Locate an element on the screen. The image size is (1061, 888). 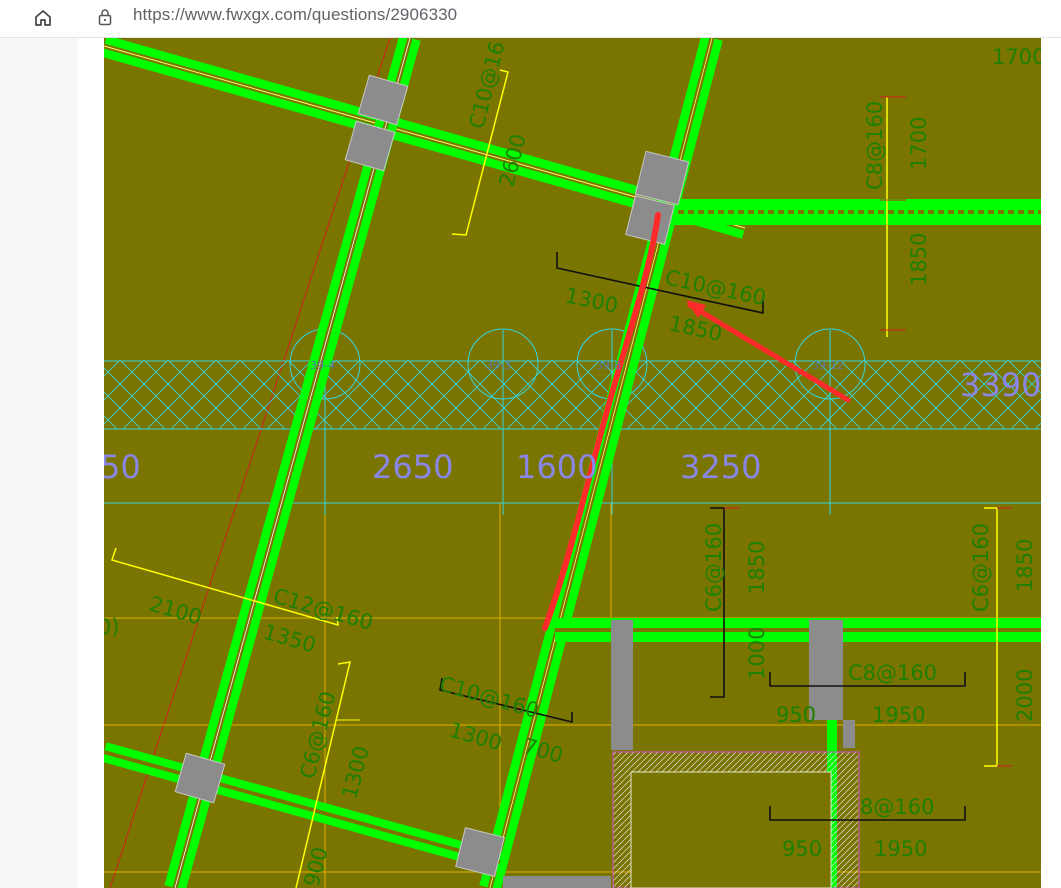
address-bar: https://www.fwxgx.com/questions/2906330 is located at coordinates (530, 19).